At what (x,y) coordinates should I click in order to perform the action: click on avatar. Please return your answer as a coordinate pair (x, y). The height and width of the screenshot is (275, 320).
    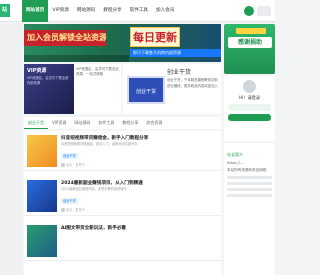
    Looking at the image, I should click on (249, 86).